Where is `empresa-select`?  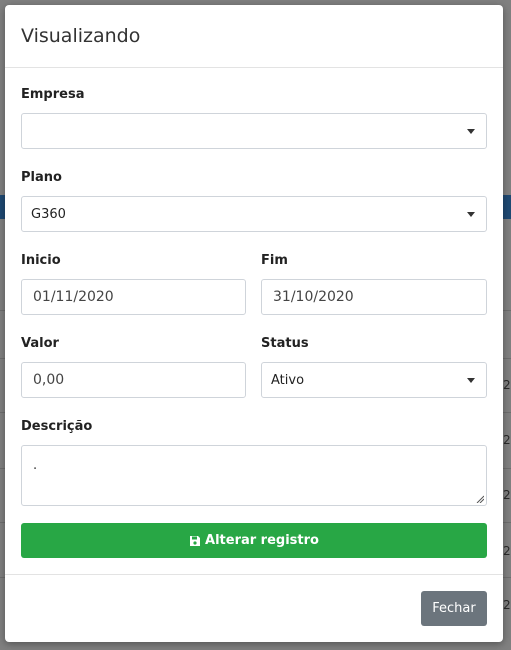
empresa-select is located at coordinates (254, 131).